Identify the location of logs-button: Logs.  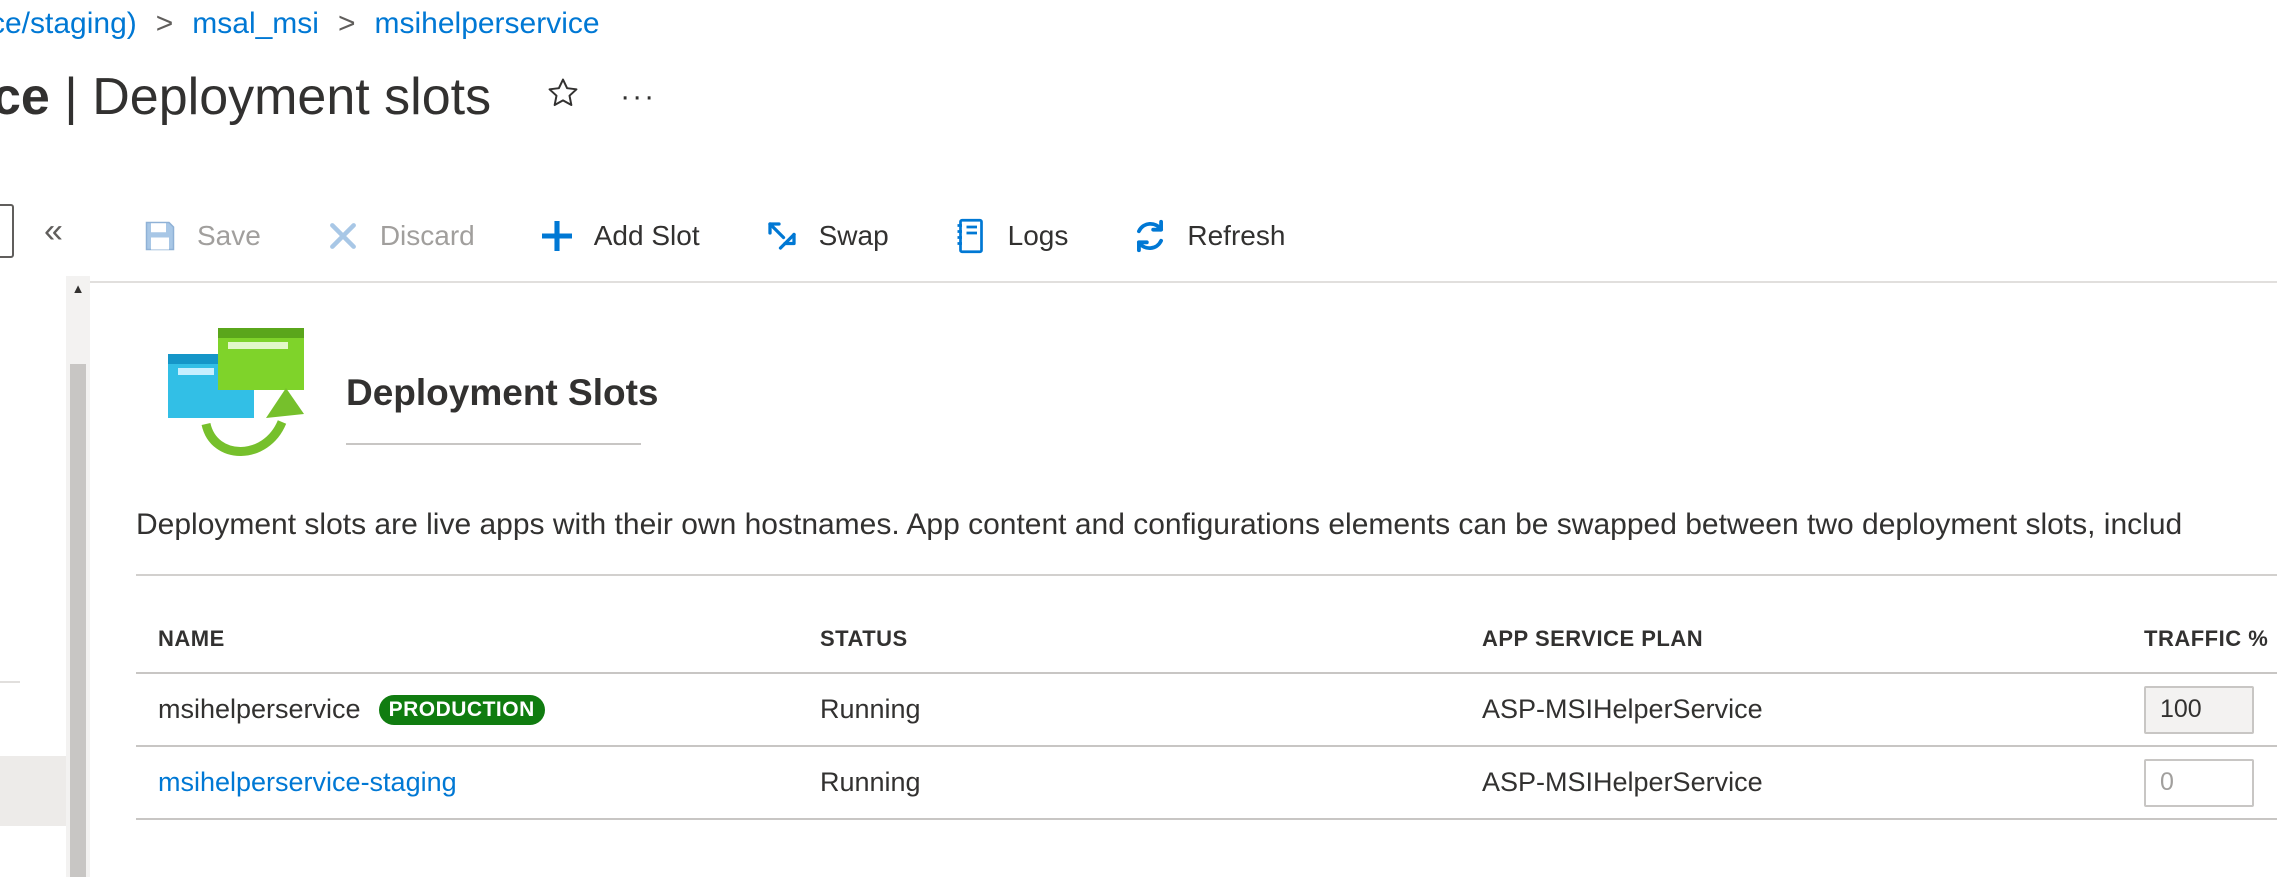
(1010, 236).